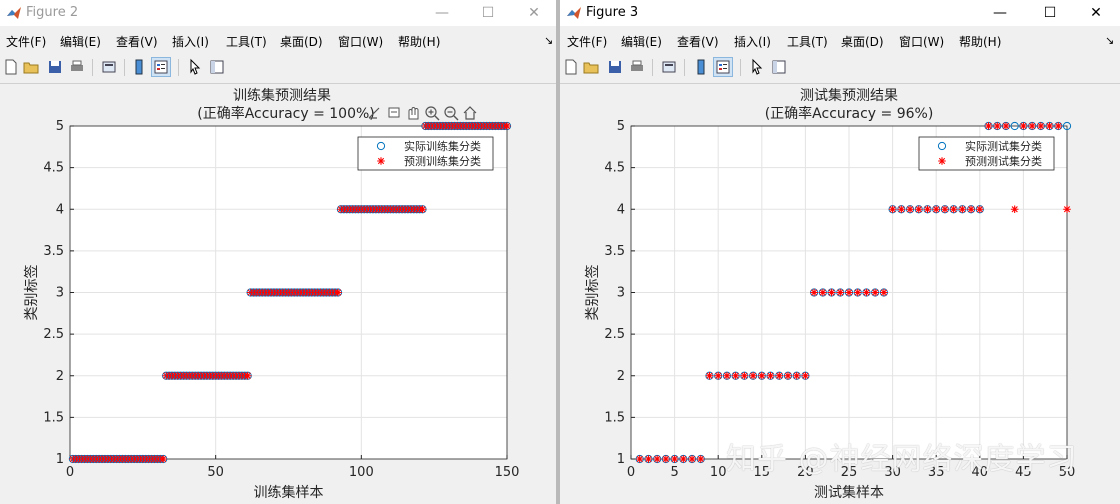  What do you see at coordinates (52, 12) in the screenshot?
I see `window-title: Figure 2` at bounding box center [52, 12].